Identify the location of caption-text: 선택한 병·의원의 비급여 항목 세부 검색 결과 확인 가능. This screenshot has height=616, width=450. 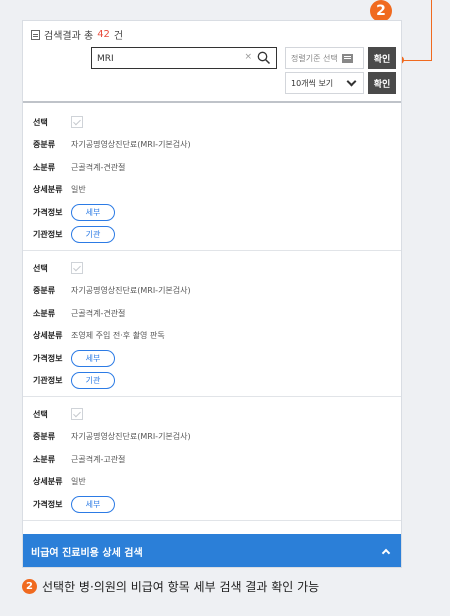
(181, 587).